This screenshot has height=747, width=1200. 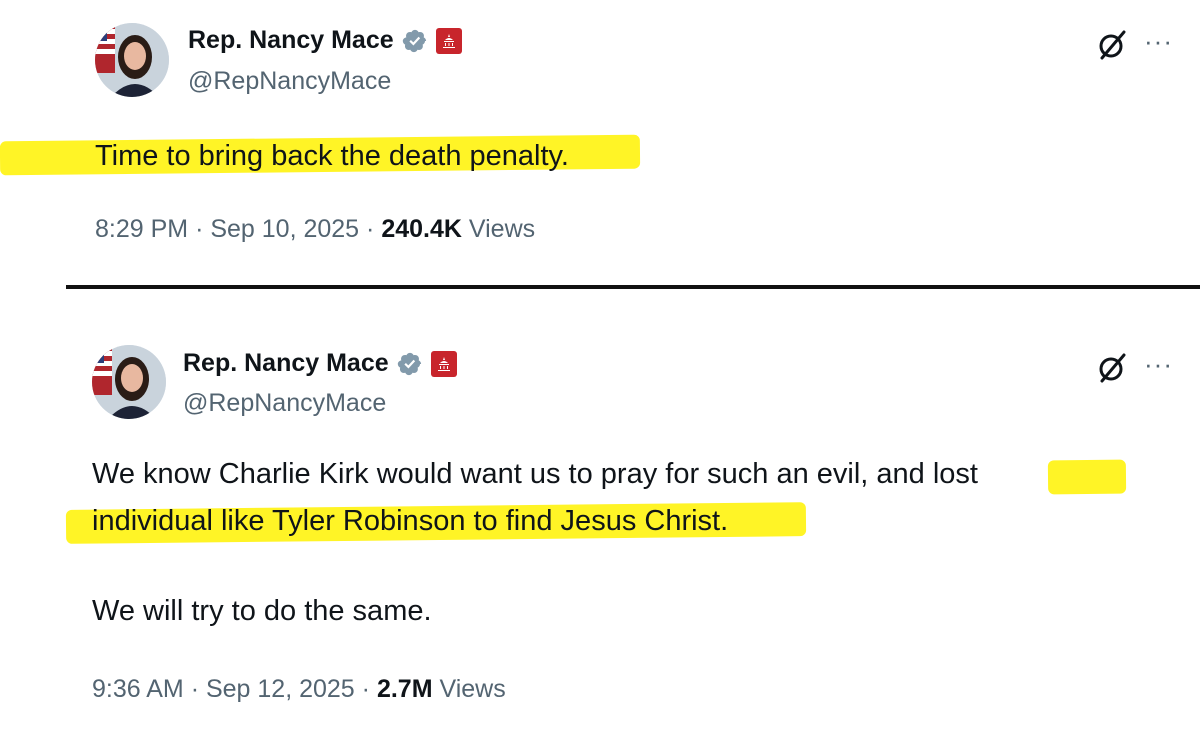 I want to click on views-count: 2.7M, so click(x=405, y=689).